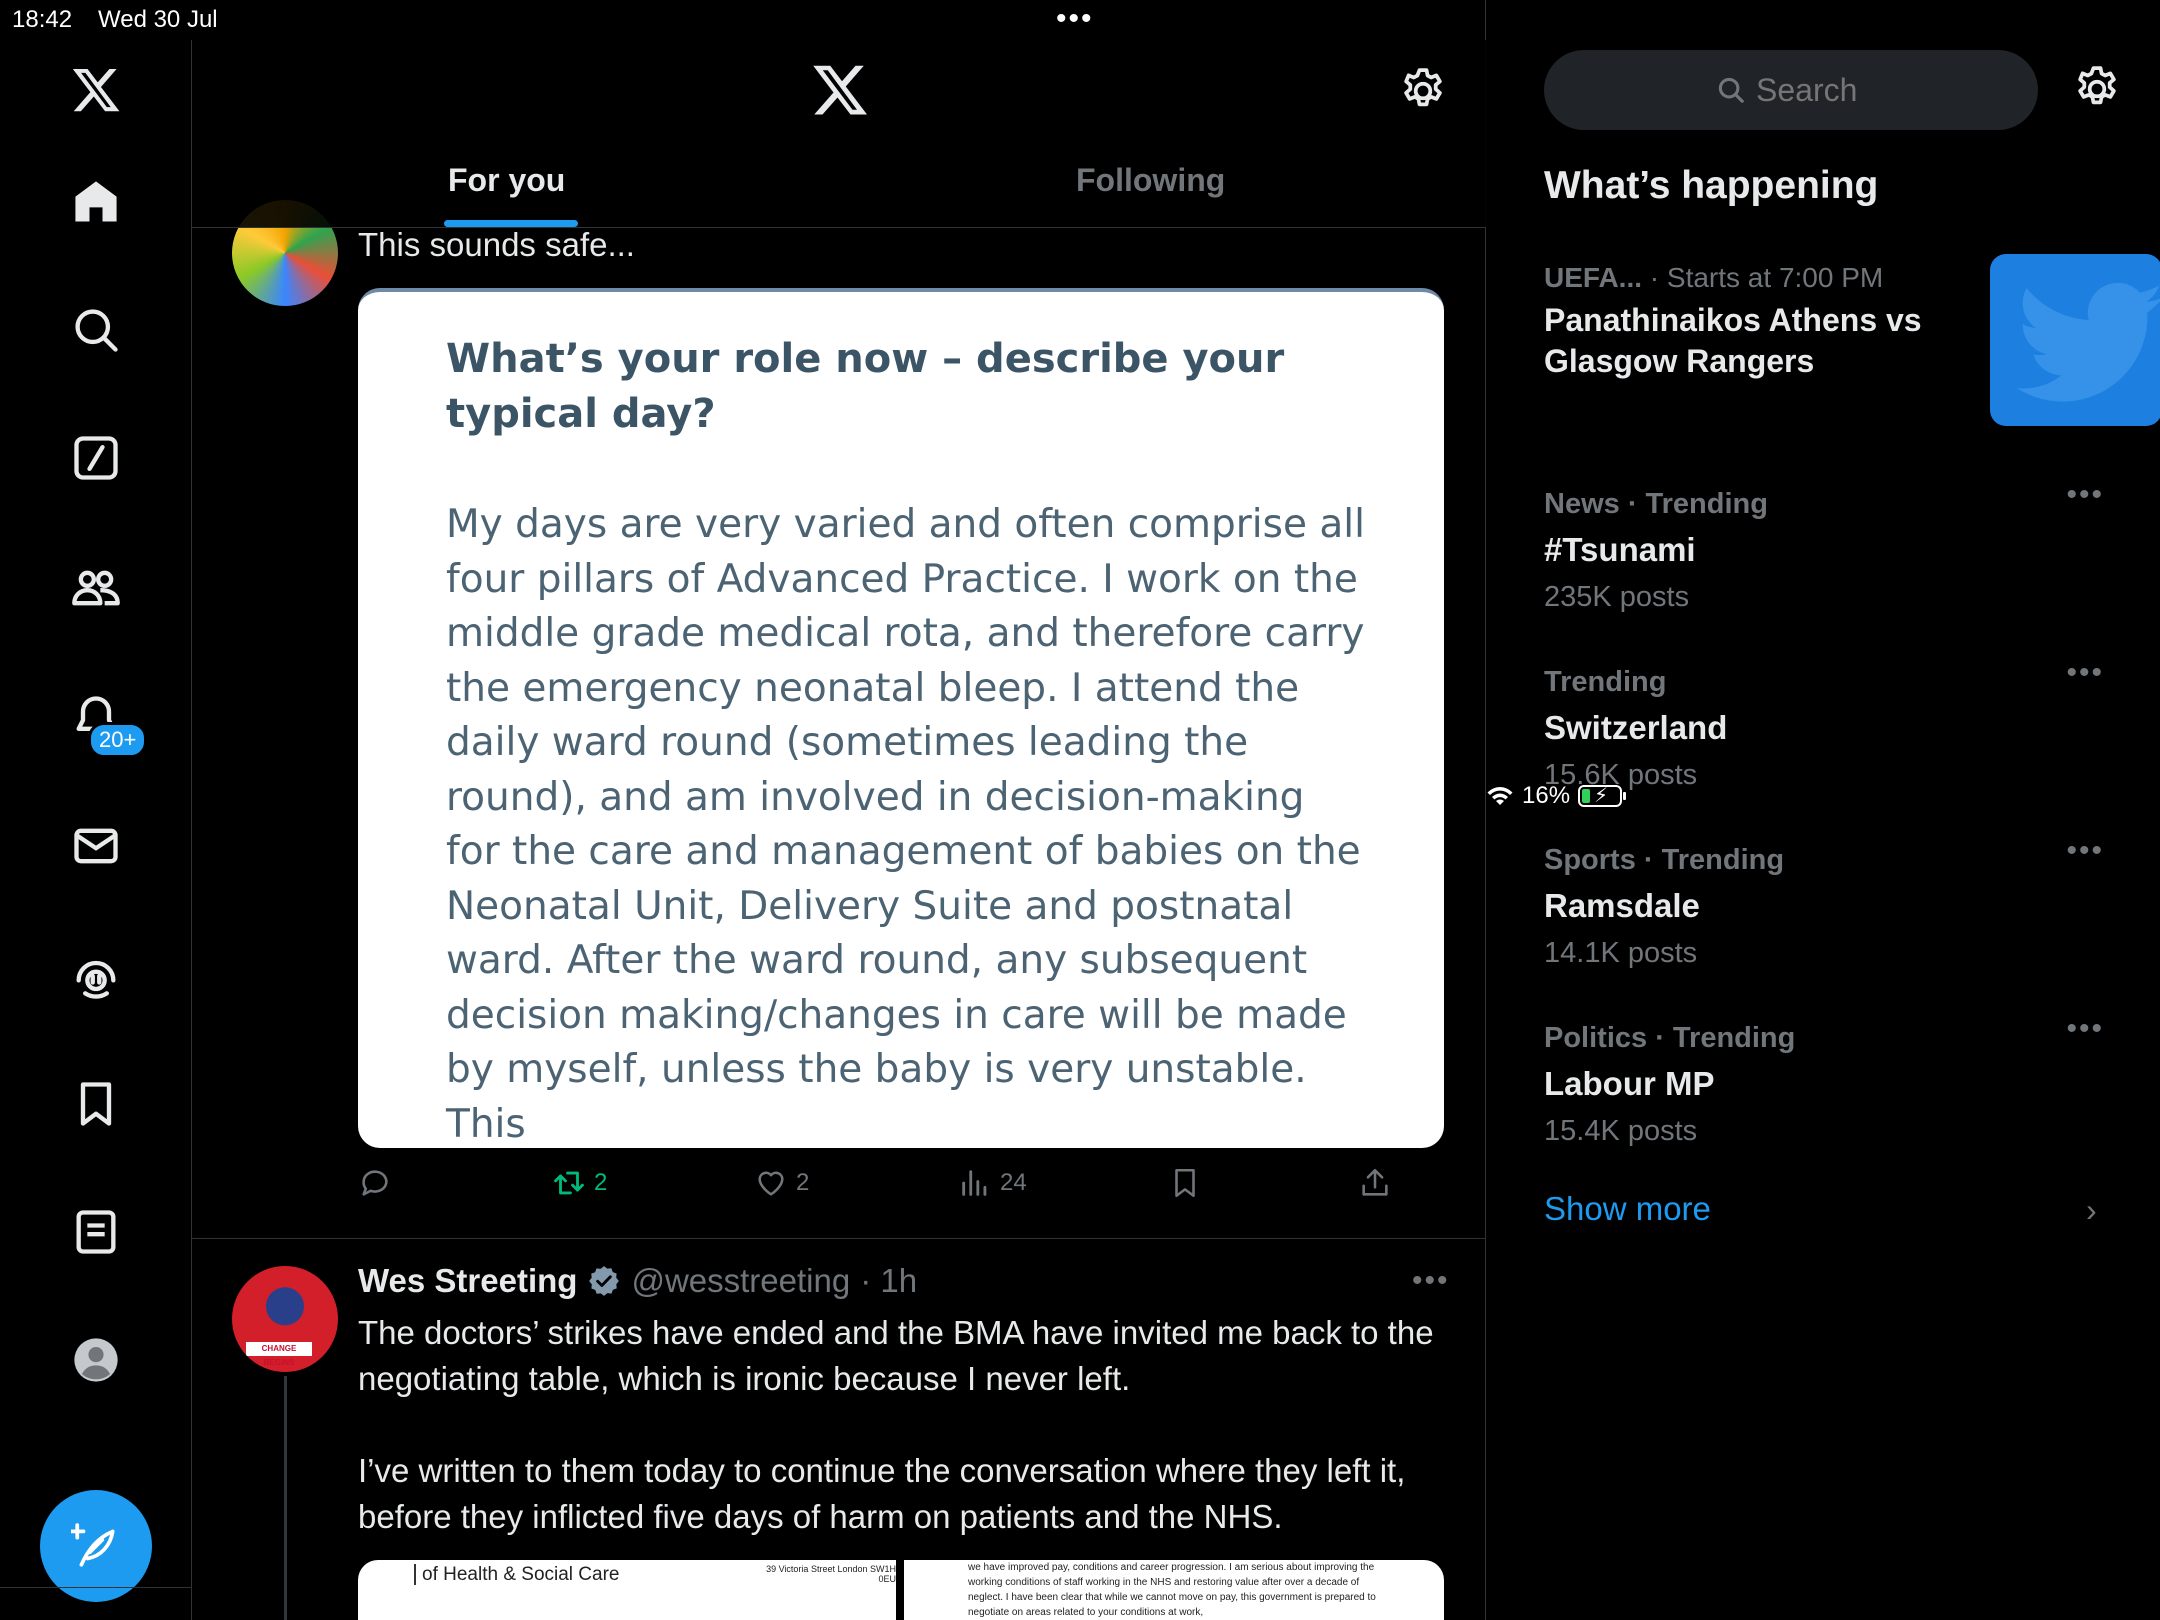  What do you see at coordinates (1656, 504) in the screenshot?
I see `trend-category: News · Trending` at bounding box center [1656, 504].